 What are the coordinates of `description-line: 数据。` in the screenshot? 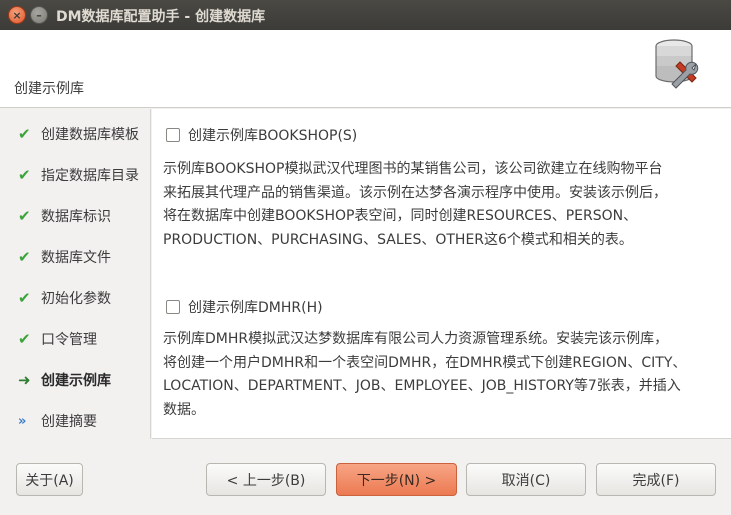 It's located at (184, 409).